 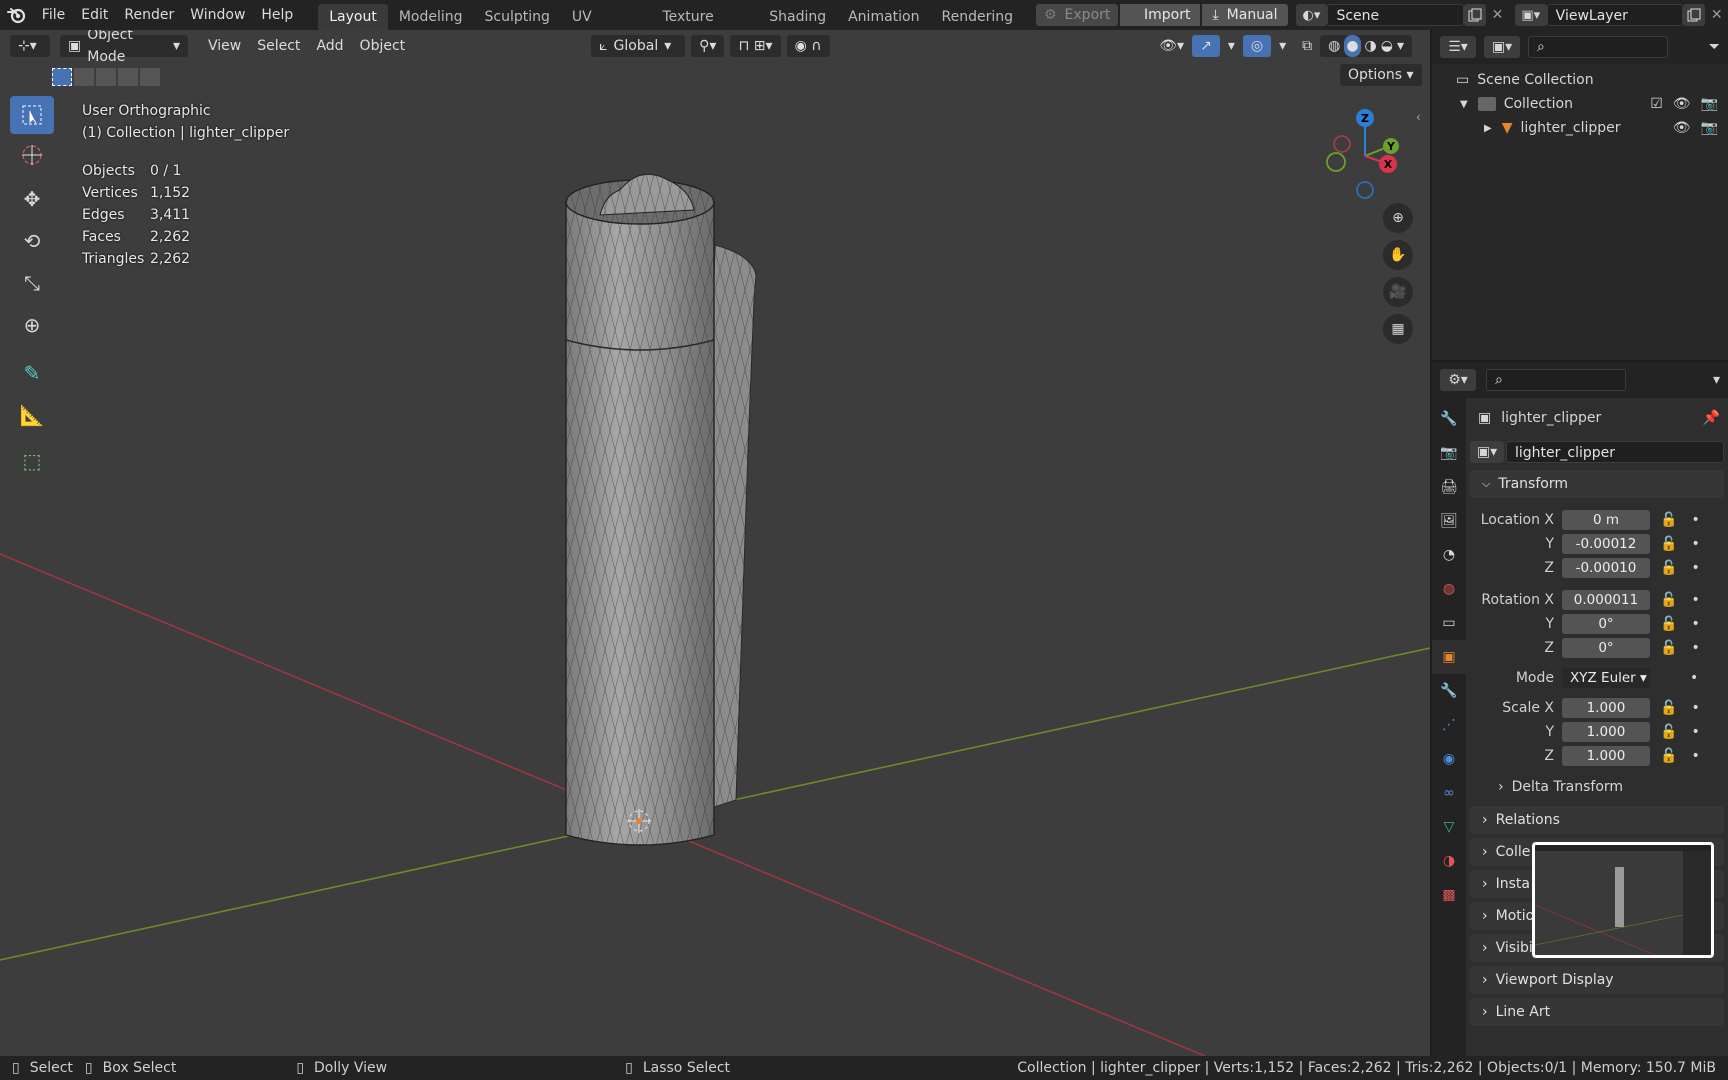 I want to click on modifier-tab-icon: 🔧, so click(x=1449, y=691).